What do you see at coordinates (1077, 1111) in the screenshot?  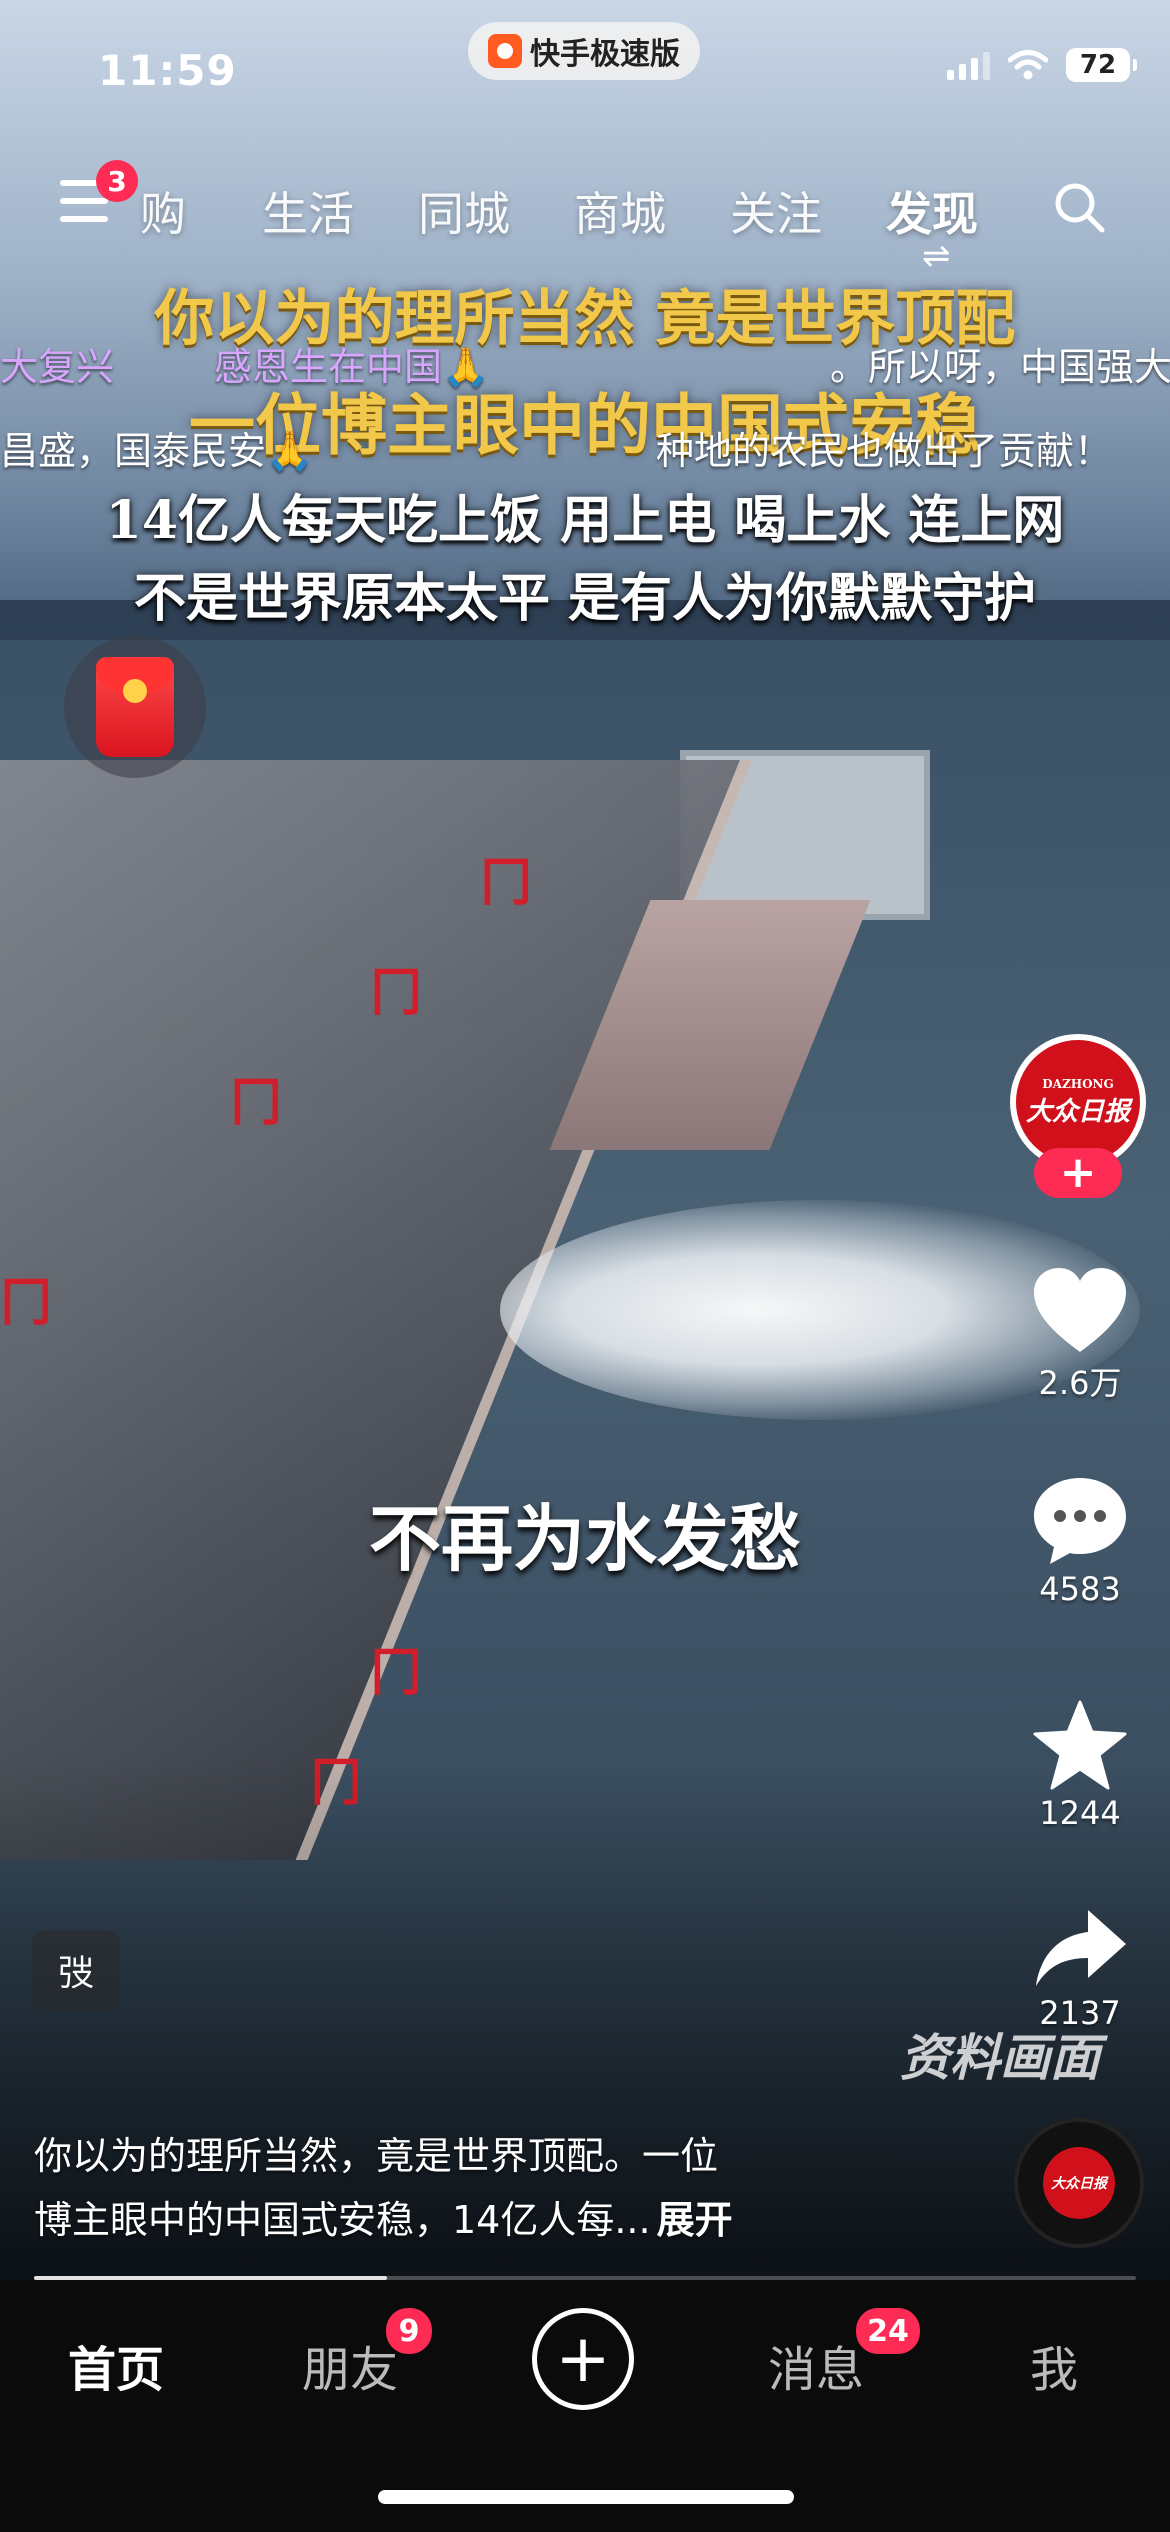 I see `avatar-logo-text: 大众日报` at bounding box center [1077, 1111].